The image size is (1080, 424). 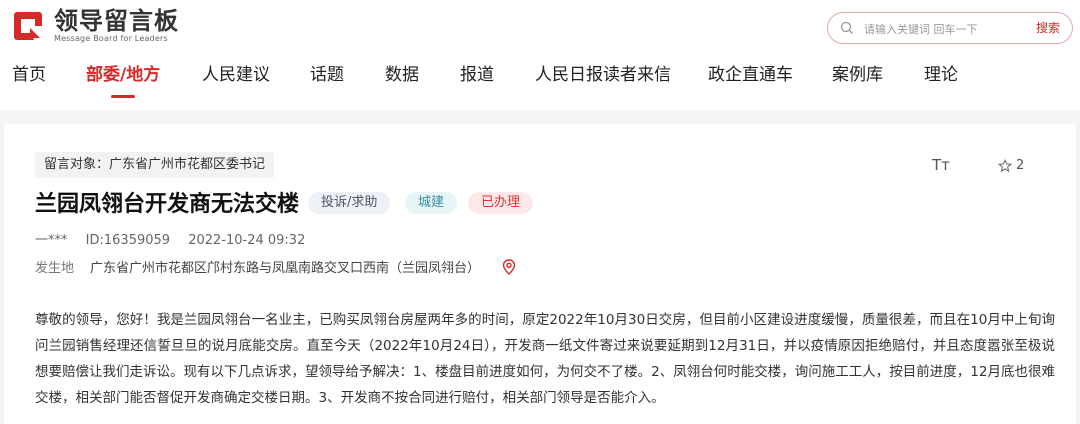 What do you see at coordinates (939, 29) in the screenshot?
I see `search-input` at bounding box center [939, 29].